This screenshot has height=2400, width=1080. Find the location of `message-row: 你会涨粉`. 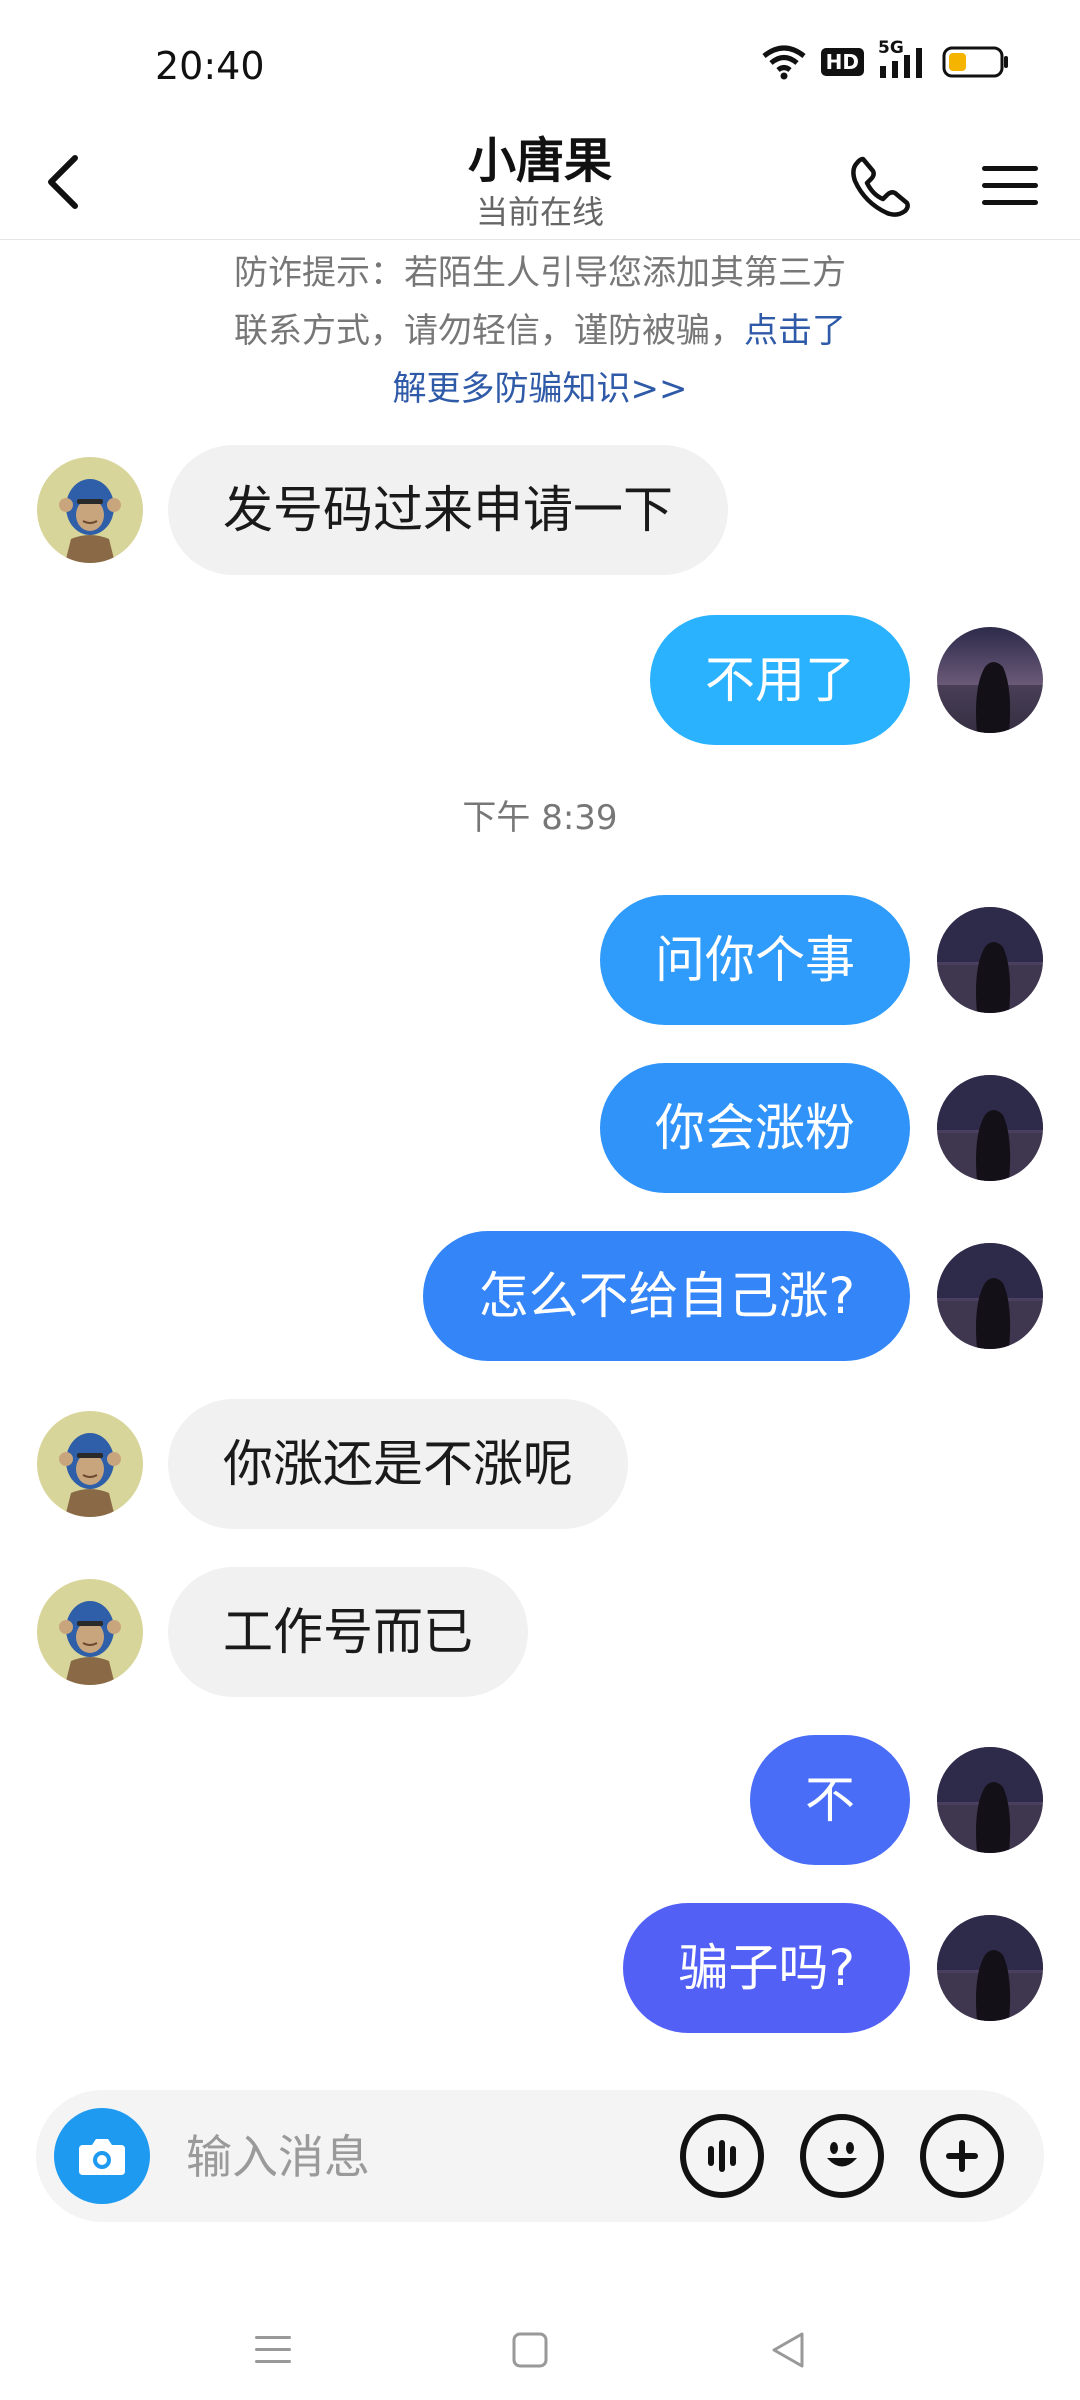

message-row: 你会涨粉 is located at coordinates (540, 1128).